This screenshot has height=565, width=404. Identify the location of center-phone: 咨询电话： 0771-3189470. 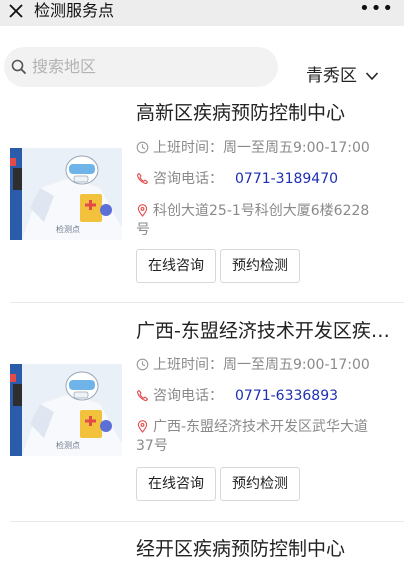
(266, 179).